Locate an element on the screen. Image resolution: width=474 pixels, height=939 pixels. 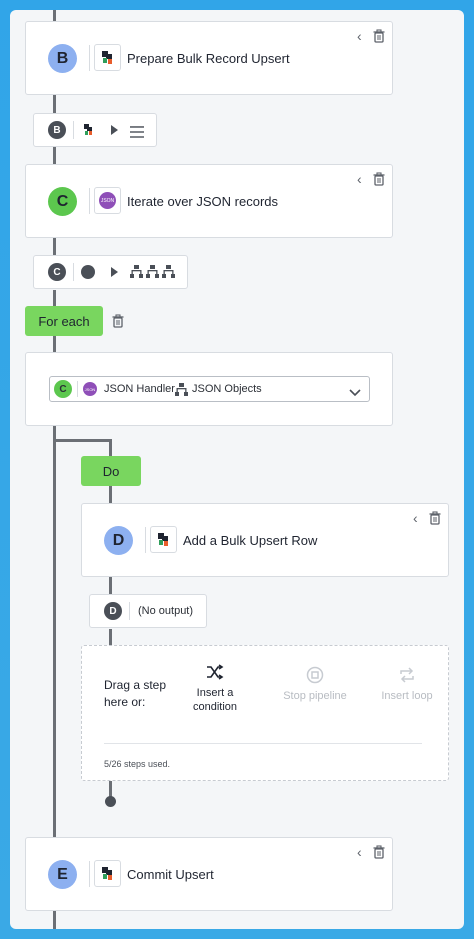
output-card-b: B is located at coordinates (95, 130).